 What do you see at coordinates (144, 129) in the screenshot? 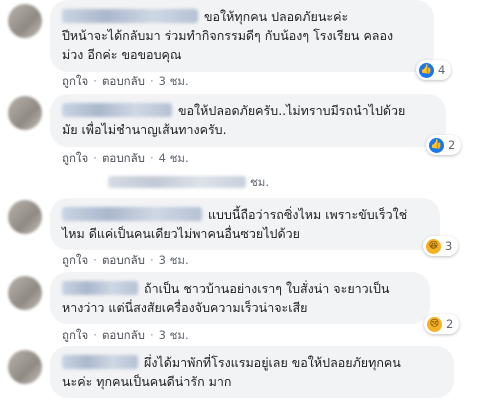
I see `comment-text-line: มัย เพื่อไม่ชำนาญเส้นทางครับ.` at bounding box center [144, 129].